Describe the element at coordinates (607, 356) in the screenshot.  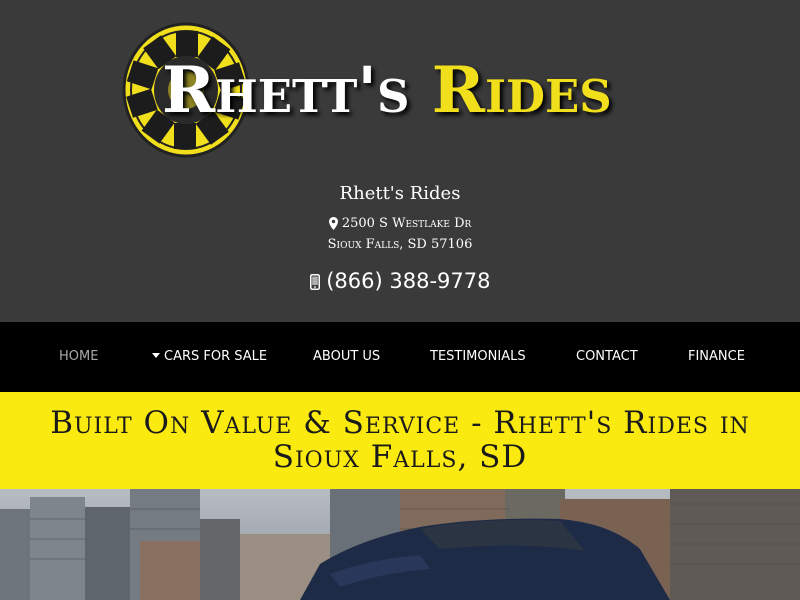
I see `nav-contact: Contact` at that location.